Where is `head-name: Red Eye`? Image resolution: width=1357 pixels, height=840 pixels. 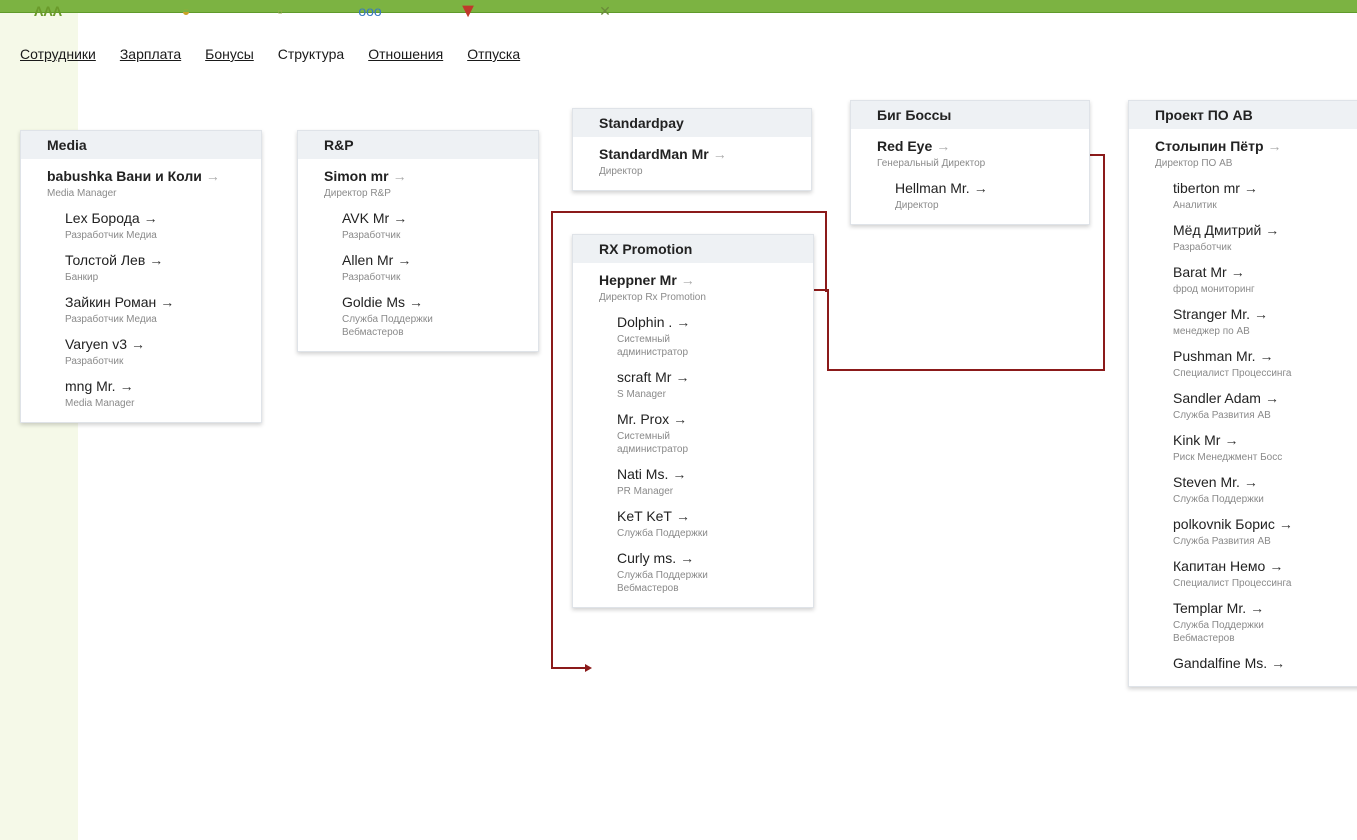 head-name: Red Eye is located at coordinates (904, 146).